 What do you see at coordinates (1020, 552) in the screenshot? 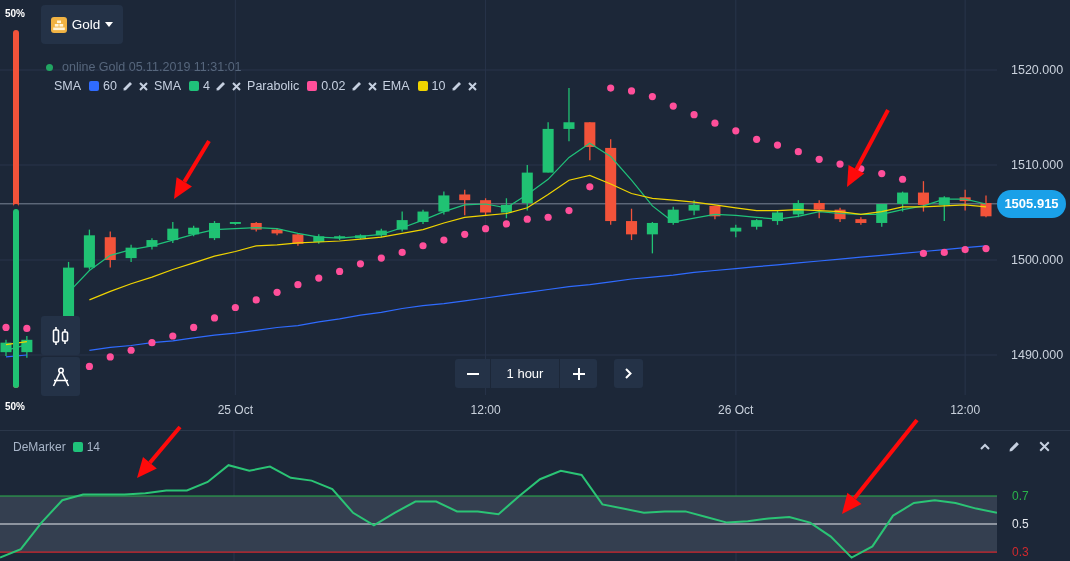
I see `oscillator-axis-label: 0.3` at bounding box center [1020, 552].